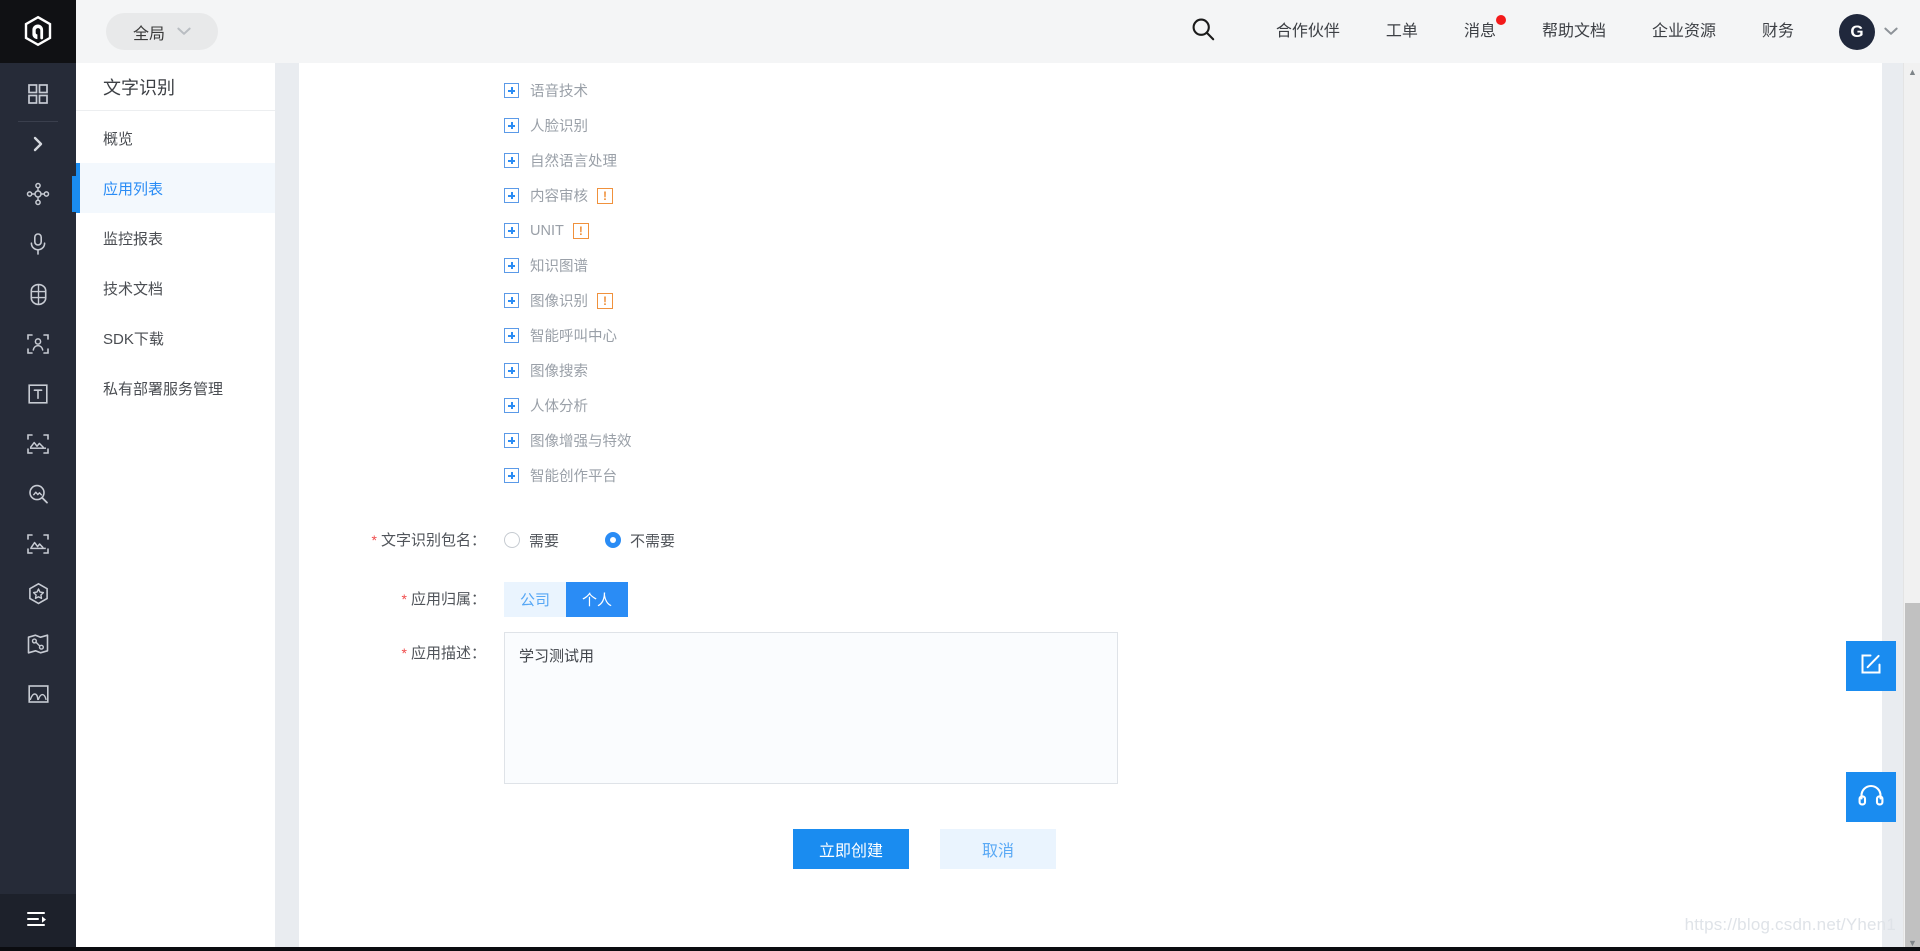 This screenshot has height=951, width=1920. I want to click on picture-frame-icon, so click(38, 544).